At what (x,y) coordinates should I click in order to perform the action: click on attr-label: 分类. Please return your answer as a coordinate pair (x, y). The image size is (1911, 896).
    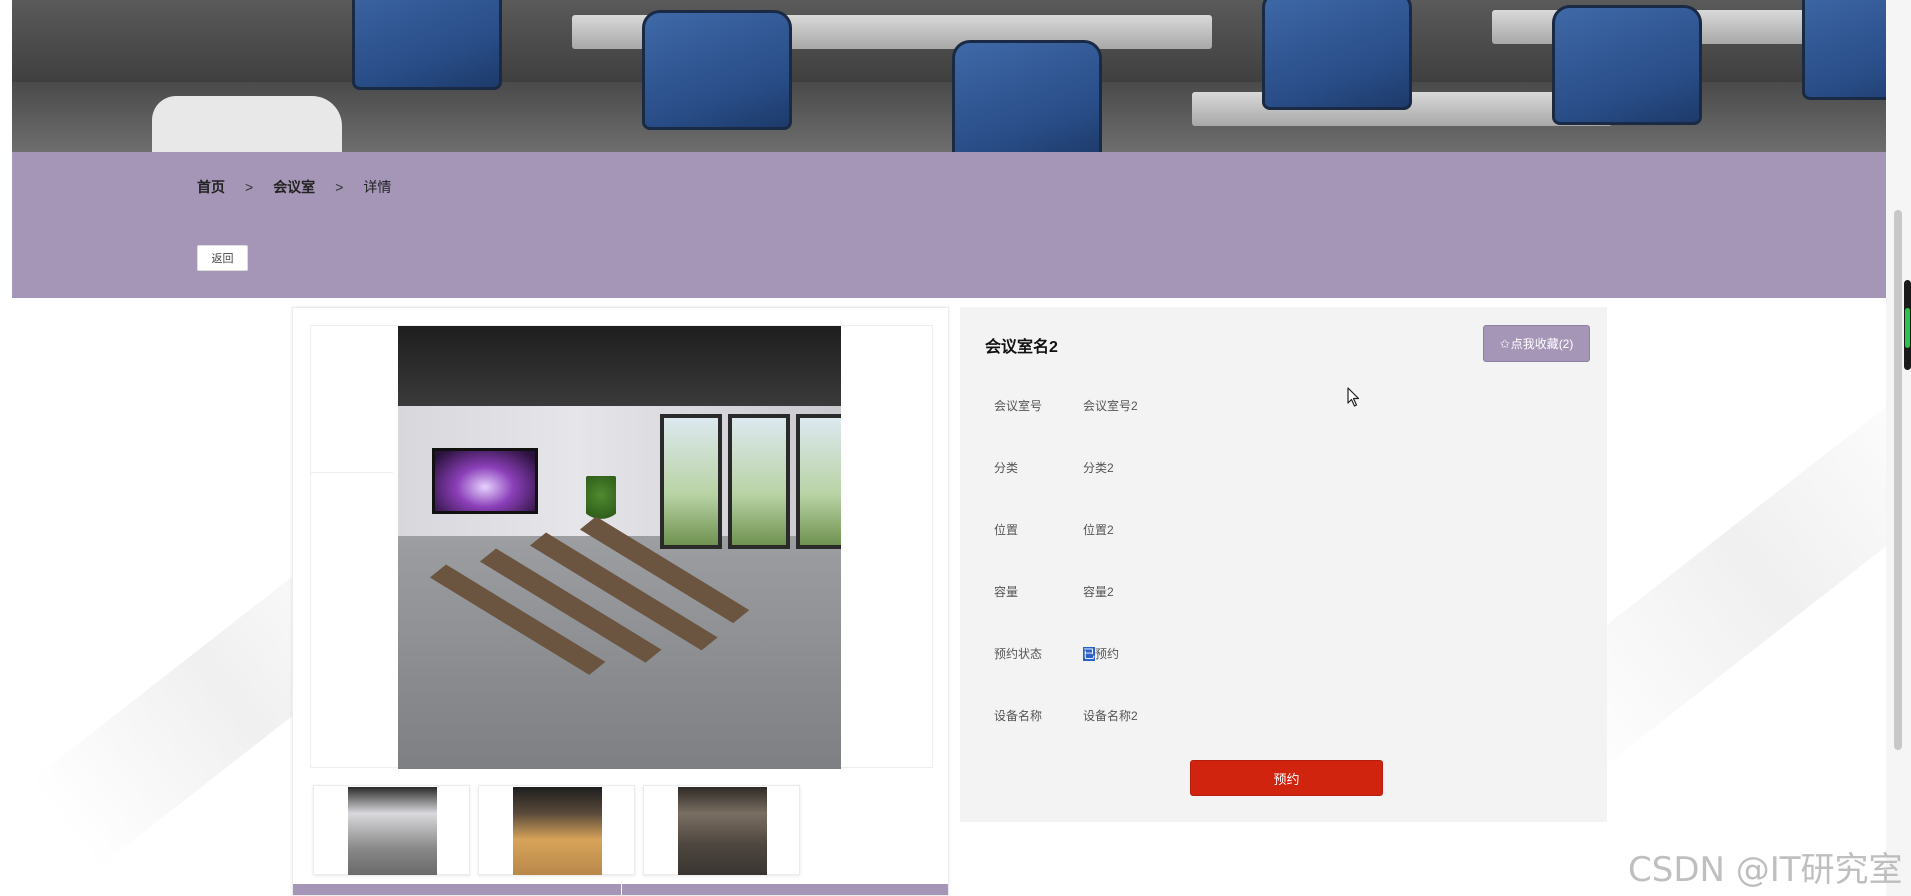
    Looking at the image, I should click on (1006, 467).